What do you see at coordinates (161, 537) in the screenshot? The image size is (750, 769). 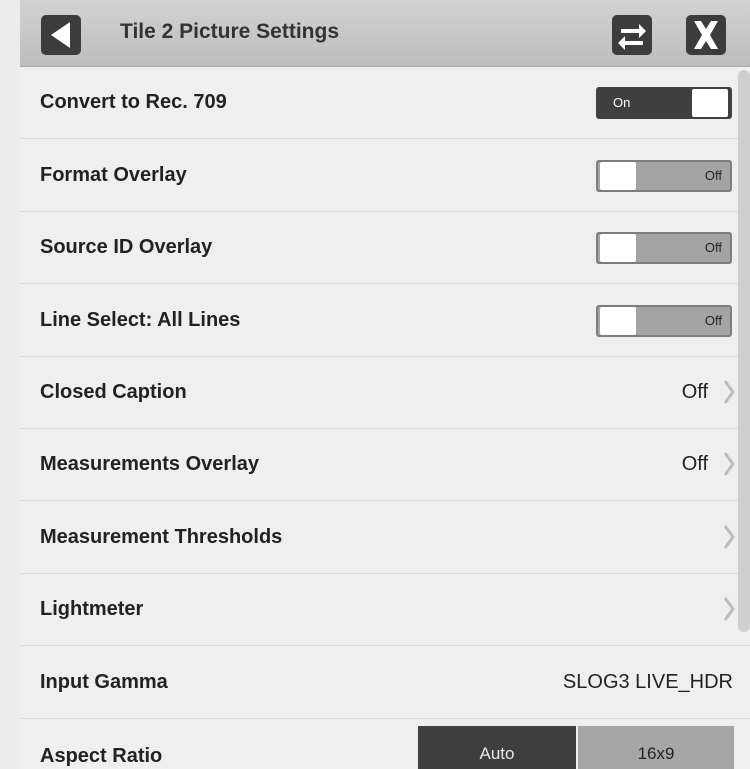 I see `row-label: Measurement Thresholds` at bounding box center [161, 537].